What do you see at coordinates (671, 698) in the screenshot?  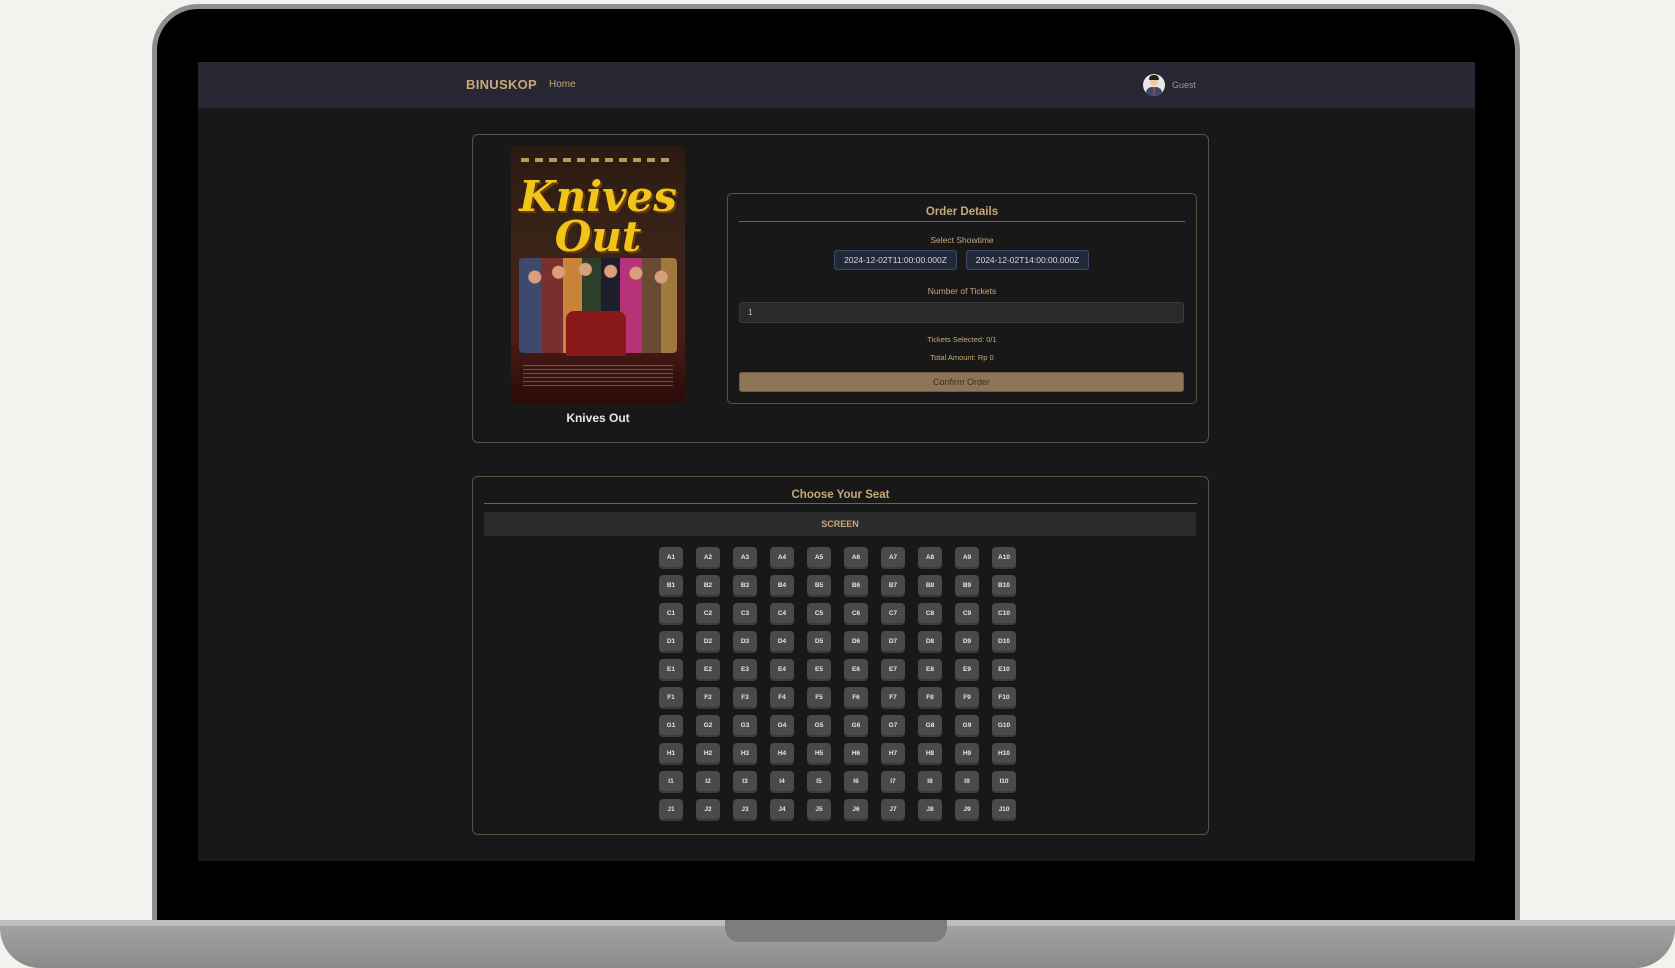 I see `seat-f1: F1` at bounding box center [671, 698].